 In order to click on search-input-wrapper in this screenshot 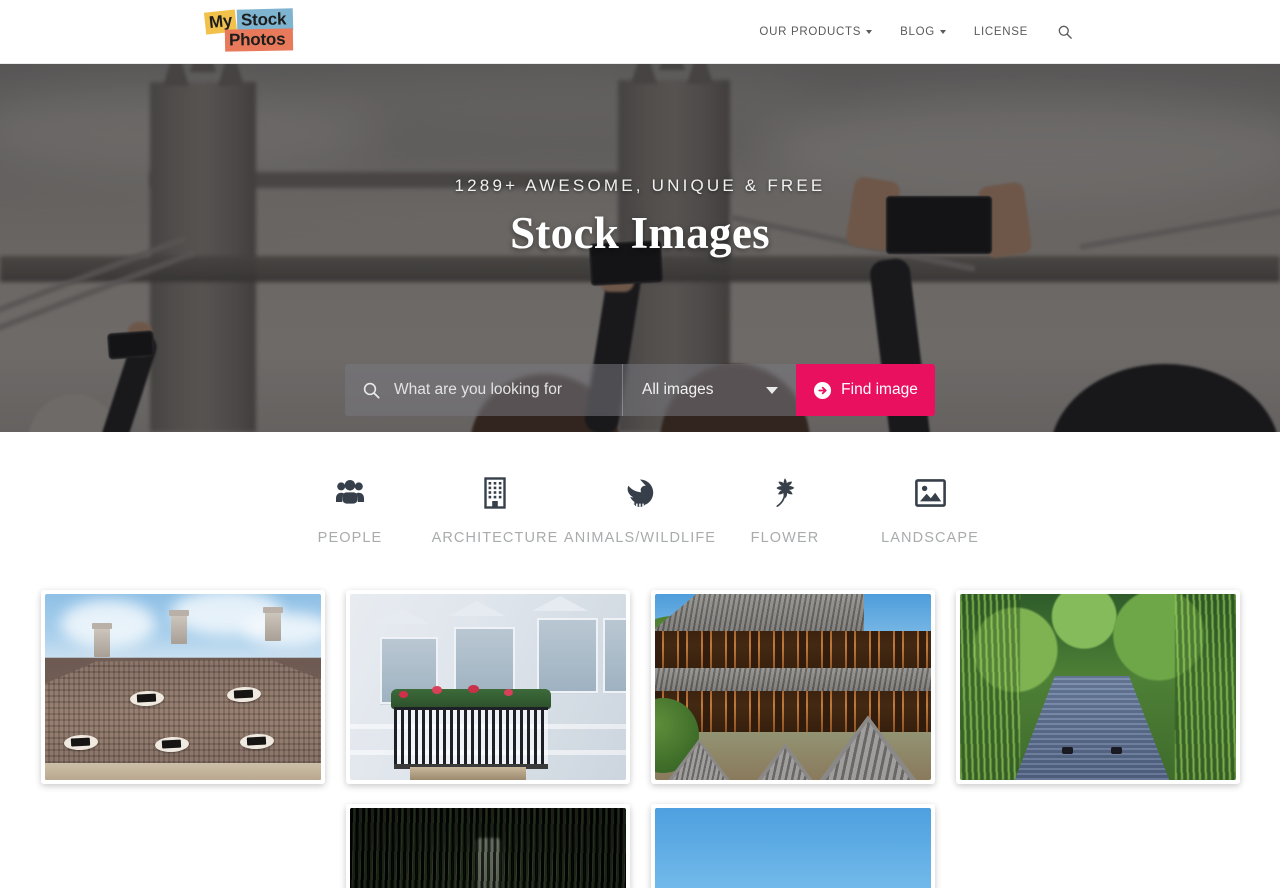, I will do `click(484, 390)`.